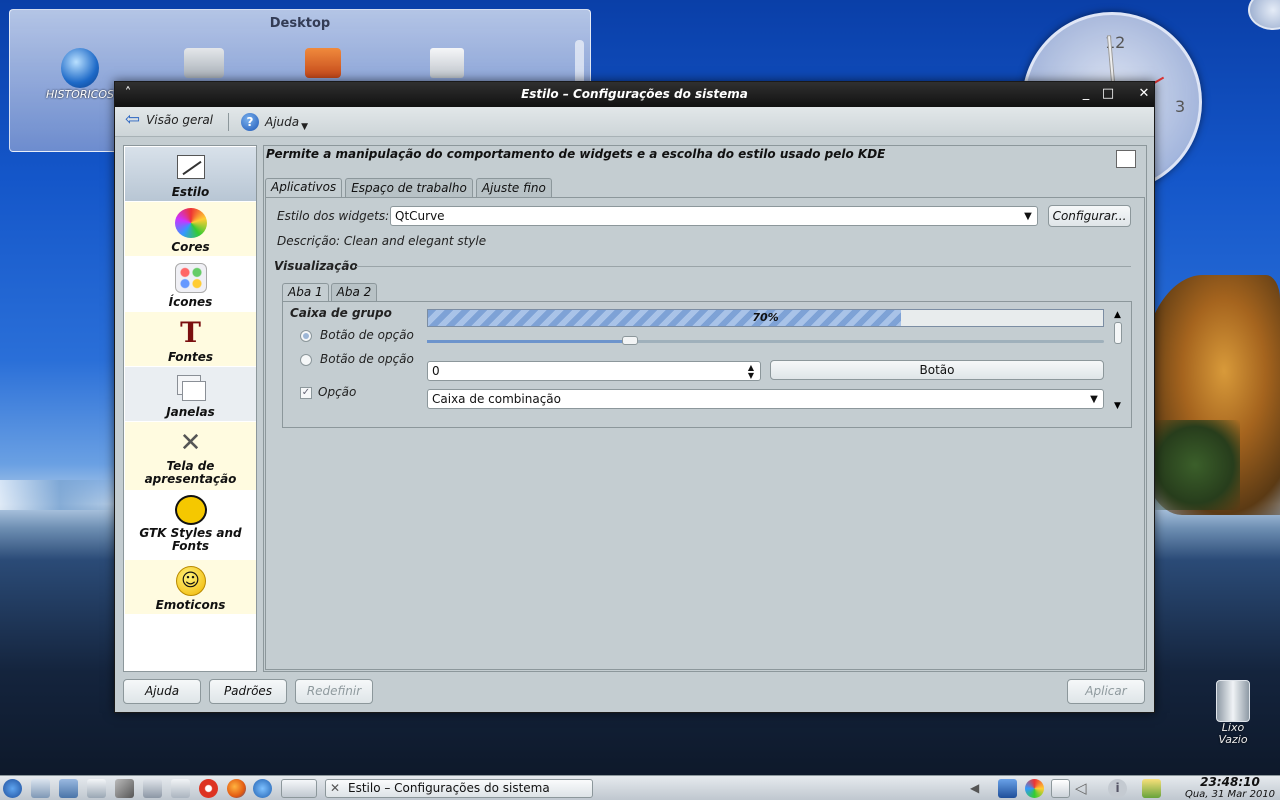 The image size is (1280, 800). Describe the element at coordinates (208, 788) in the screenshot. I see `opera-icon` at that location.